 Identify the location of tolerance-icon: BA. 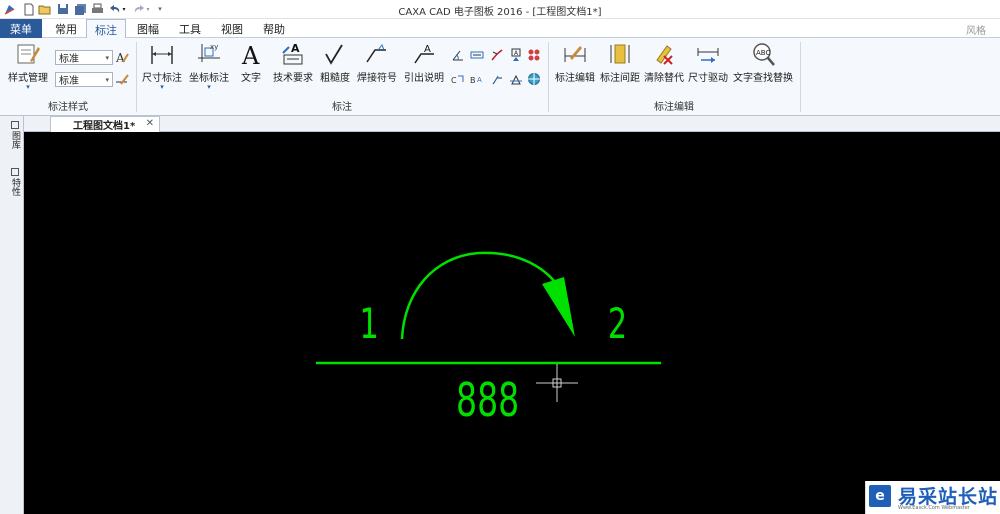
(477, 79).